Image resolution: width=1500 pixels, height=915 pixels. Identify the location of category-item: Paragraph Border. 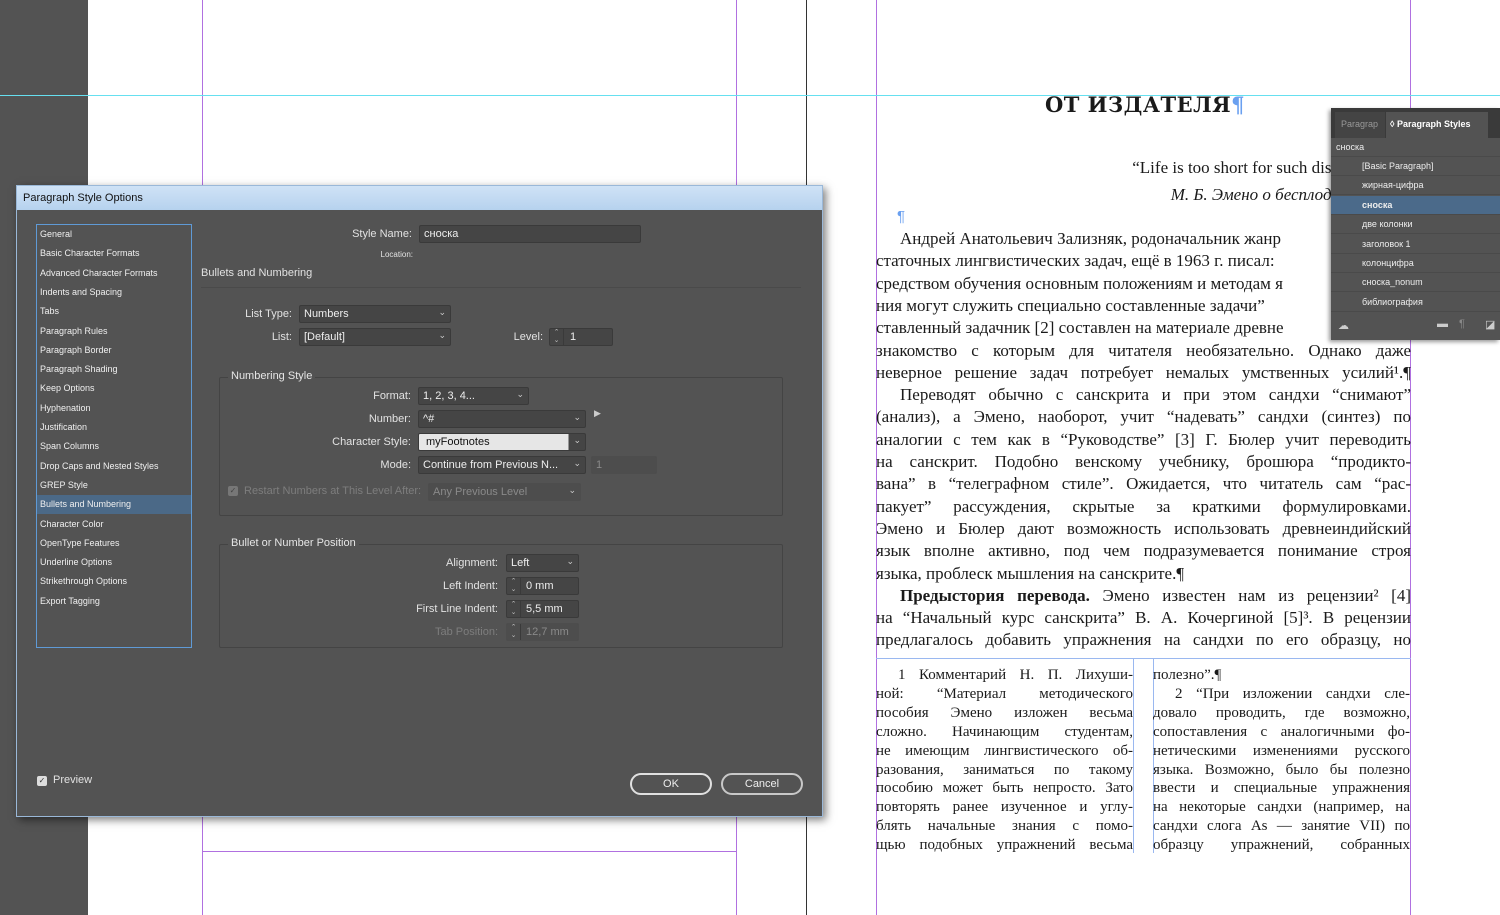
(114, 350).